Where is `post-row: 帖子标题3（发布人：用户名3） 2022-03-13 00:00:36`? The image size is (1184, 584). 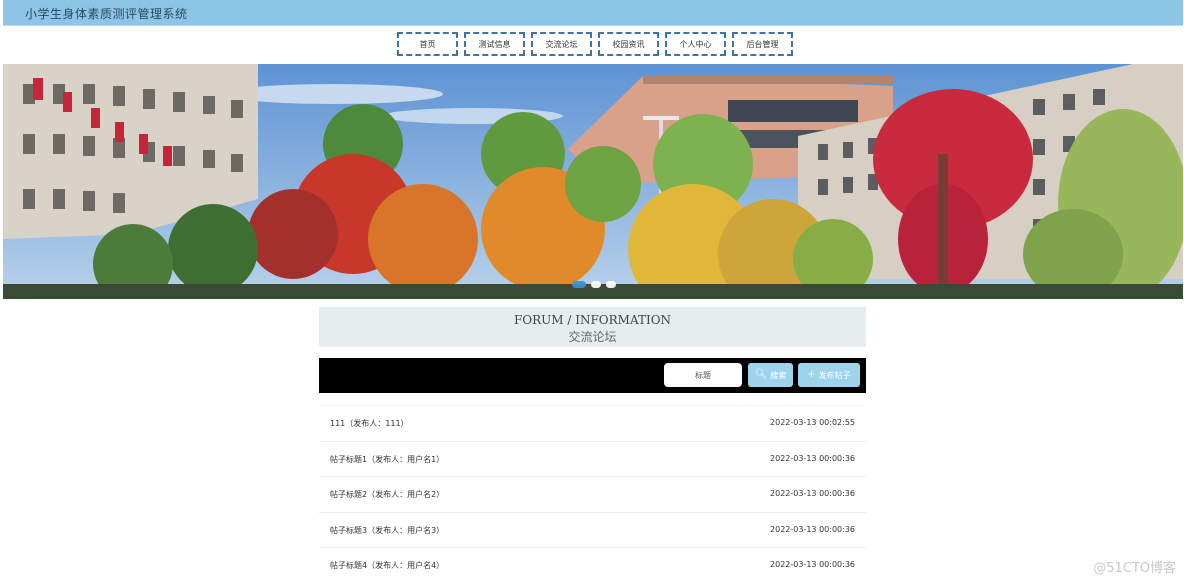 post-row: 帖子标题3（发布人：用户名3） 2022-03-13 00:00:36 is located at coordinates (592, 529).